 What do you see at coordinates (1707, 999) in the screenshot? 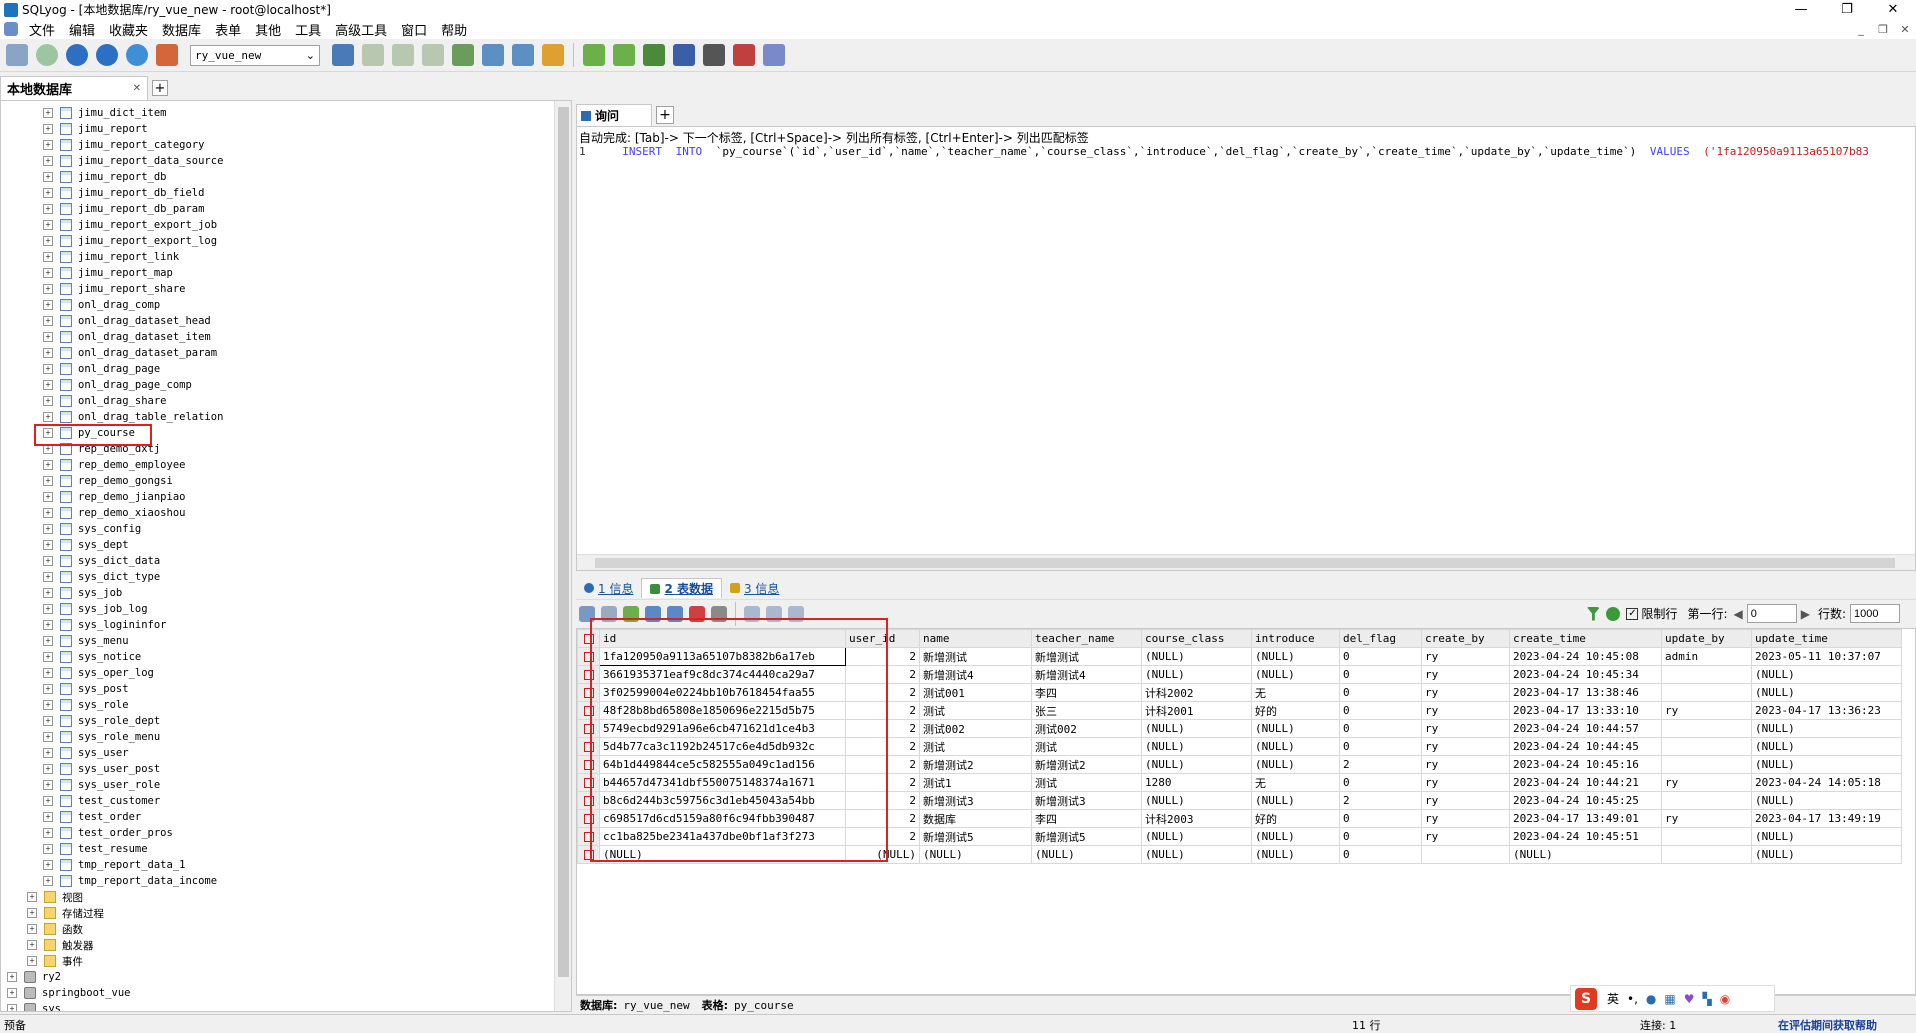
I see `toolbox-icon: ▚` at bounding box center [1707, 999].